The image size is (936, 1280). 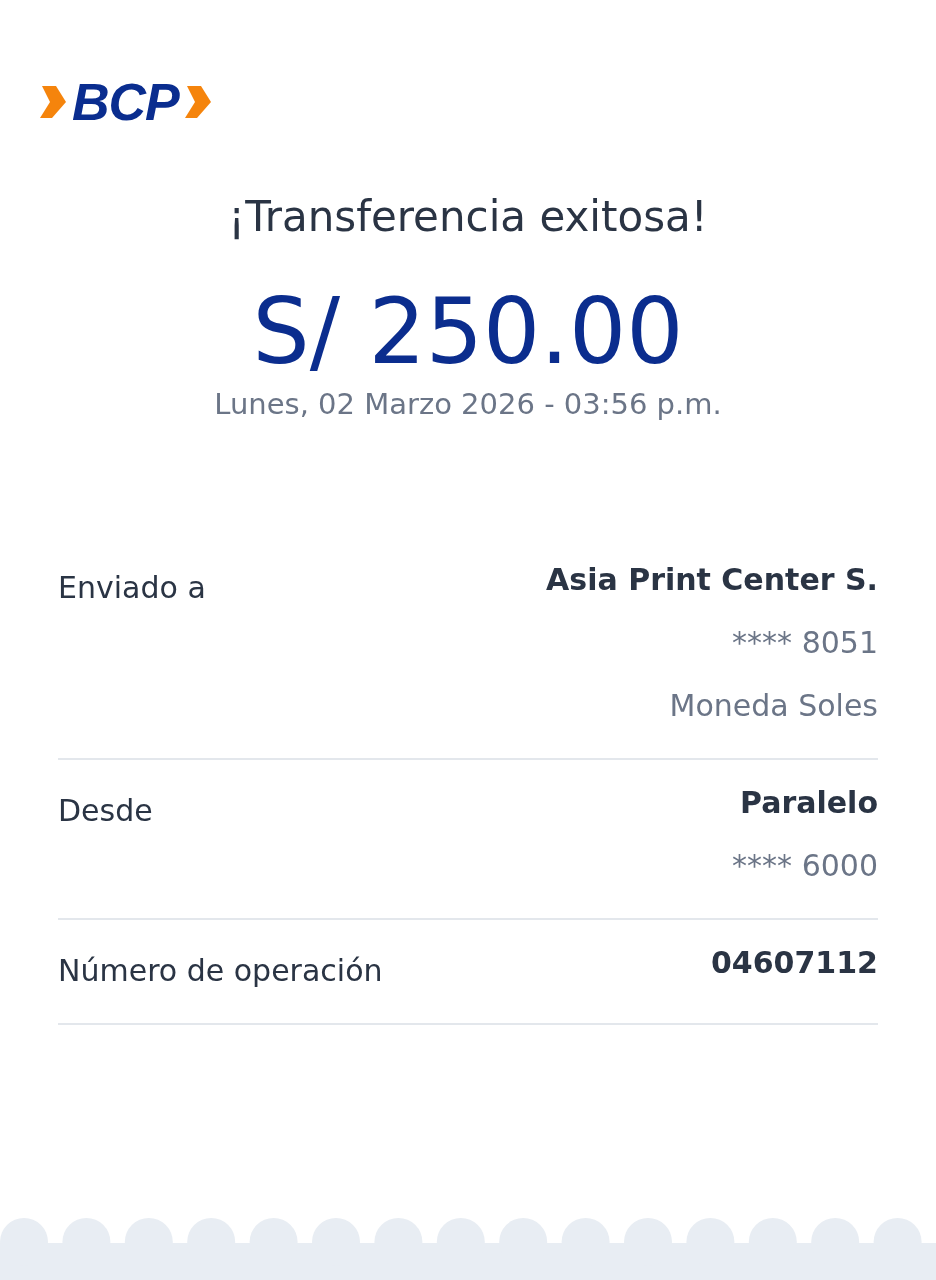 I want to click on date-time: Lunes, 02 Marzo 2026 - 03:56 p.m., so click(x=468, y=404).